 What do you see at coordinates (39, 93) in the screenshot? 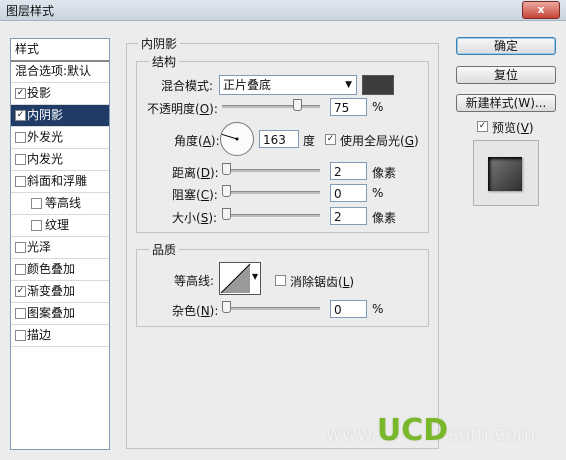
I see `style-list-label: 投影` at bounding box center [39, 93].